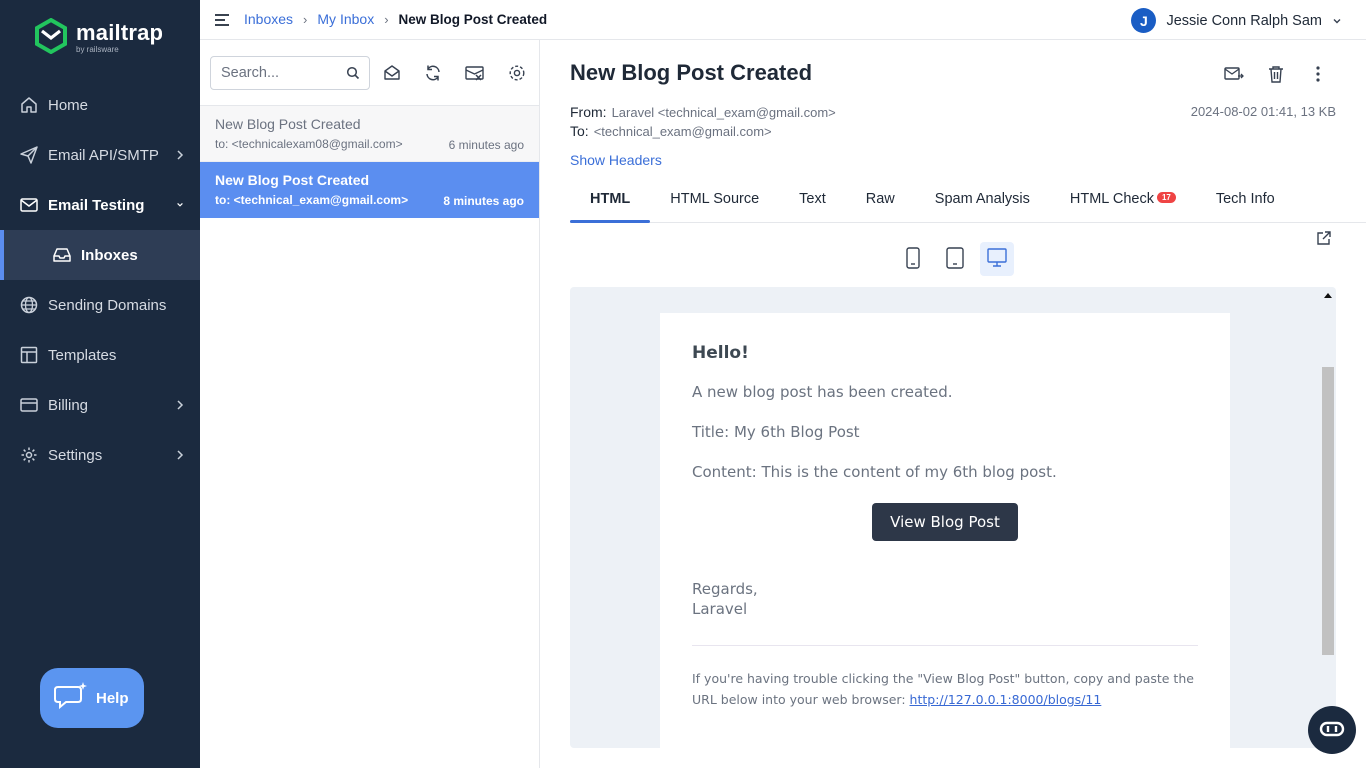 The height and width of the screenshot is (768, 1366). What do you see at coordinates (29, 405) in the screenshot?
I see `credit-card-icon` at bounding box center [29, 405].